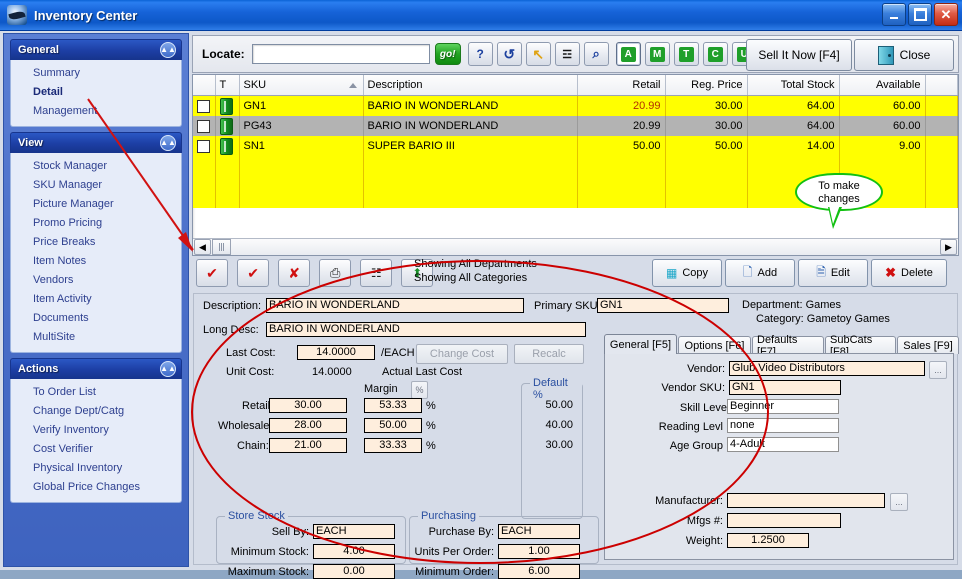 Image resolution: width=962 pixels, height=579 pixels. What do you see at coordinates (212, 273) in the screenshot?
I see `check-all-button: ✔` at bounding box center [212, 273].